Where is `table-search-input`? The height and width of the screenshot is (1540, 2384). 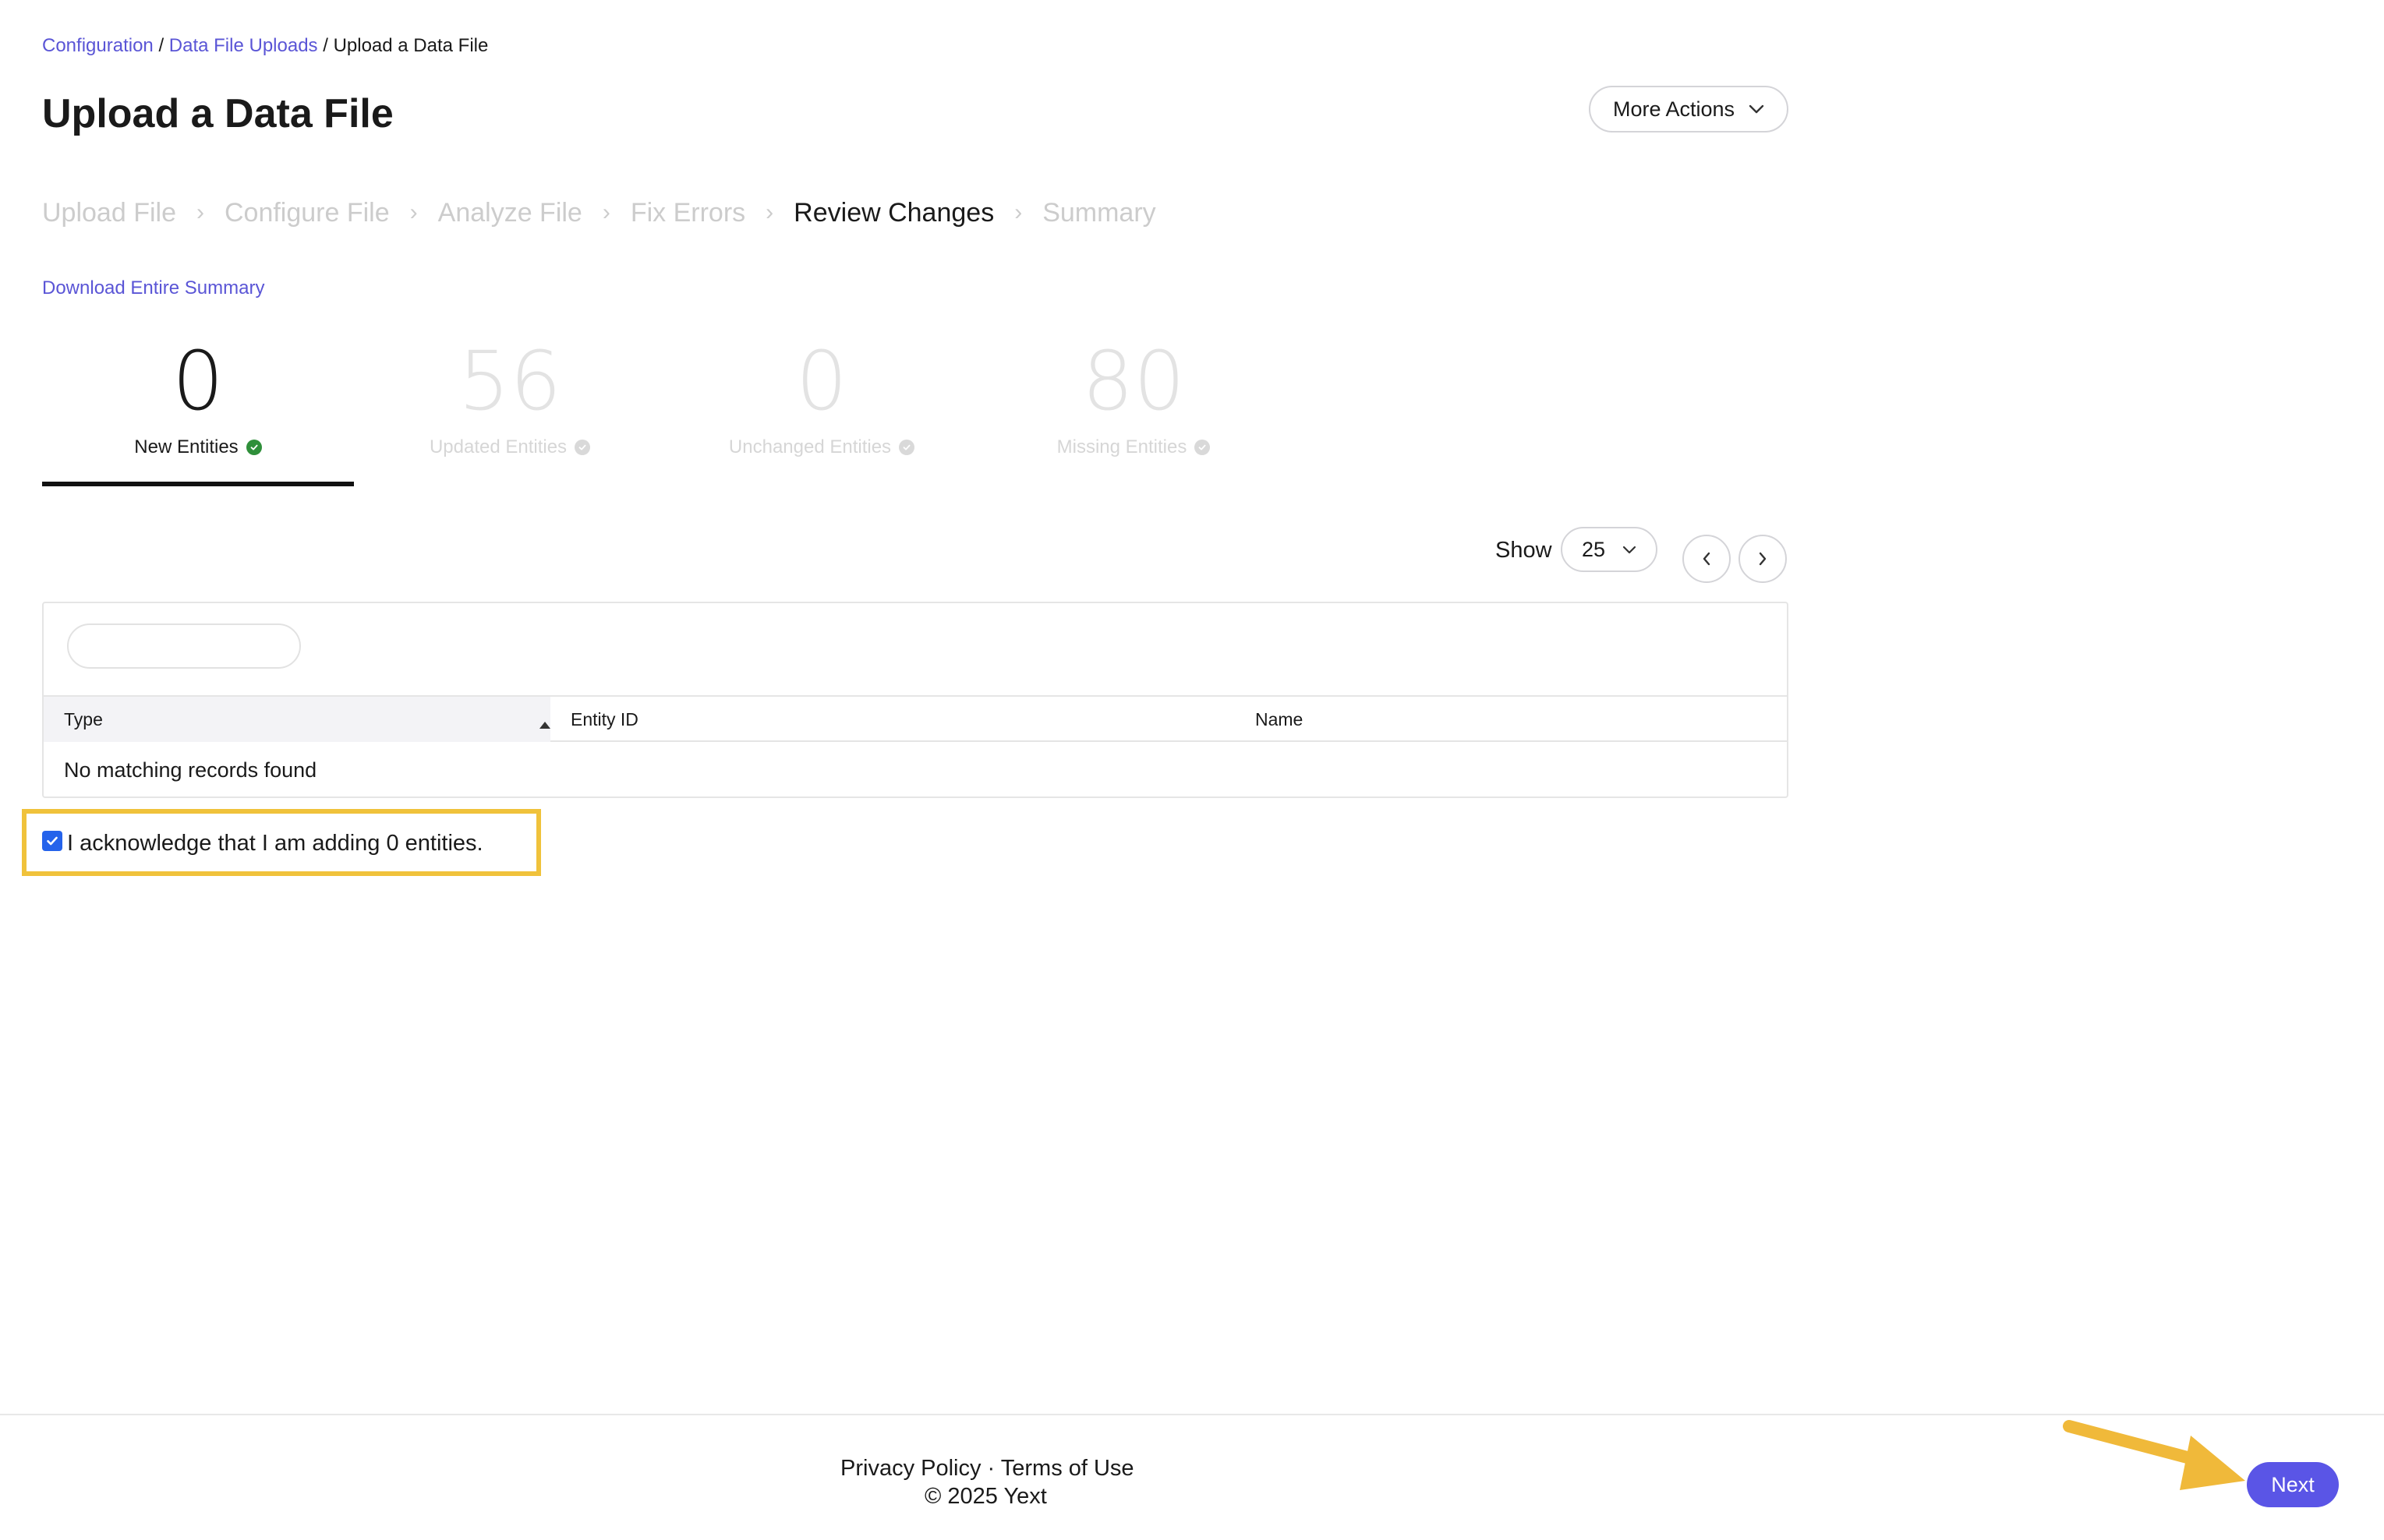 table-search-input is located at coordinates (184, 646).